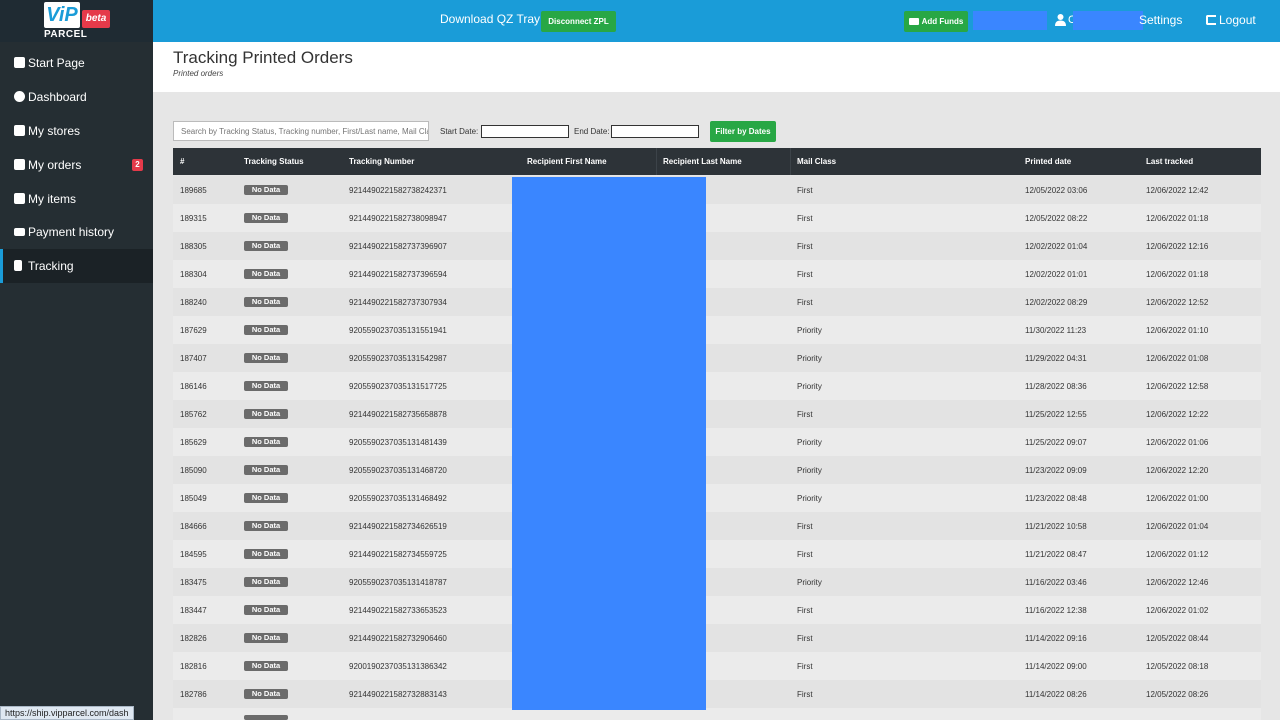 The image size is (1280, 720). I want to click on cell-printed-date: 11/21/2022 10:58, so click(1056, 526).